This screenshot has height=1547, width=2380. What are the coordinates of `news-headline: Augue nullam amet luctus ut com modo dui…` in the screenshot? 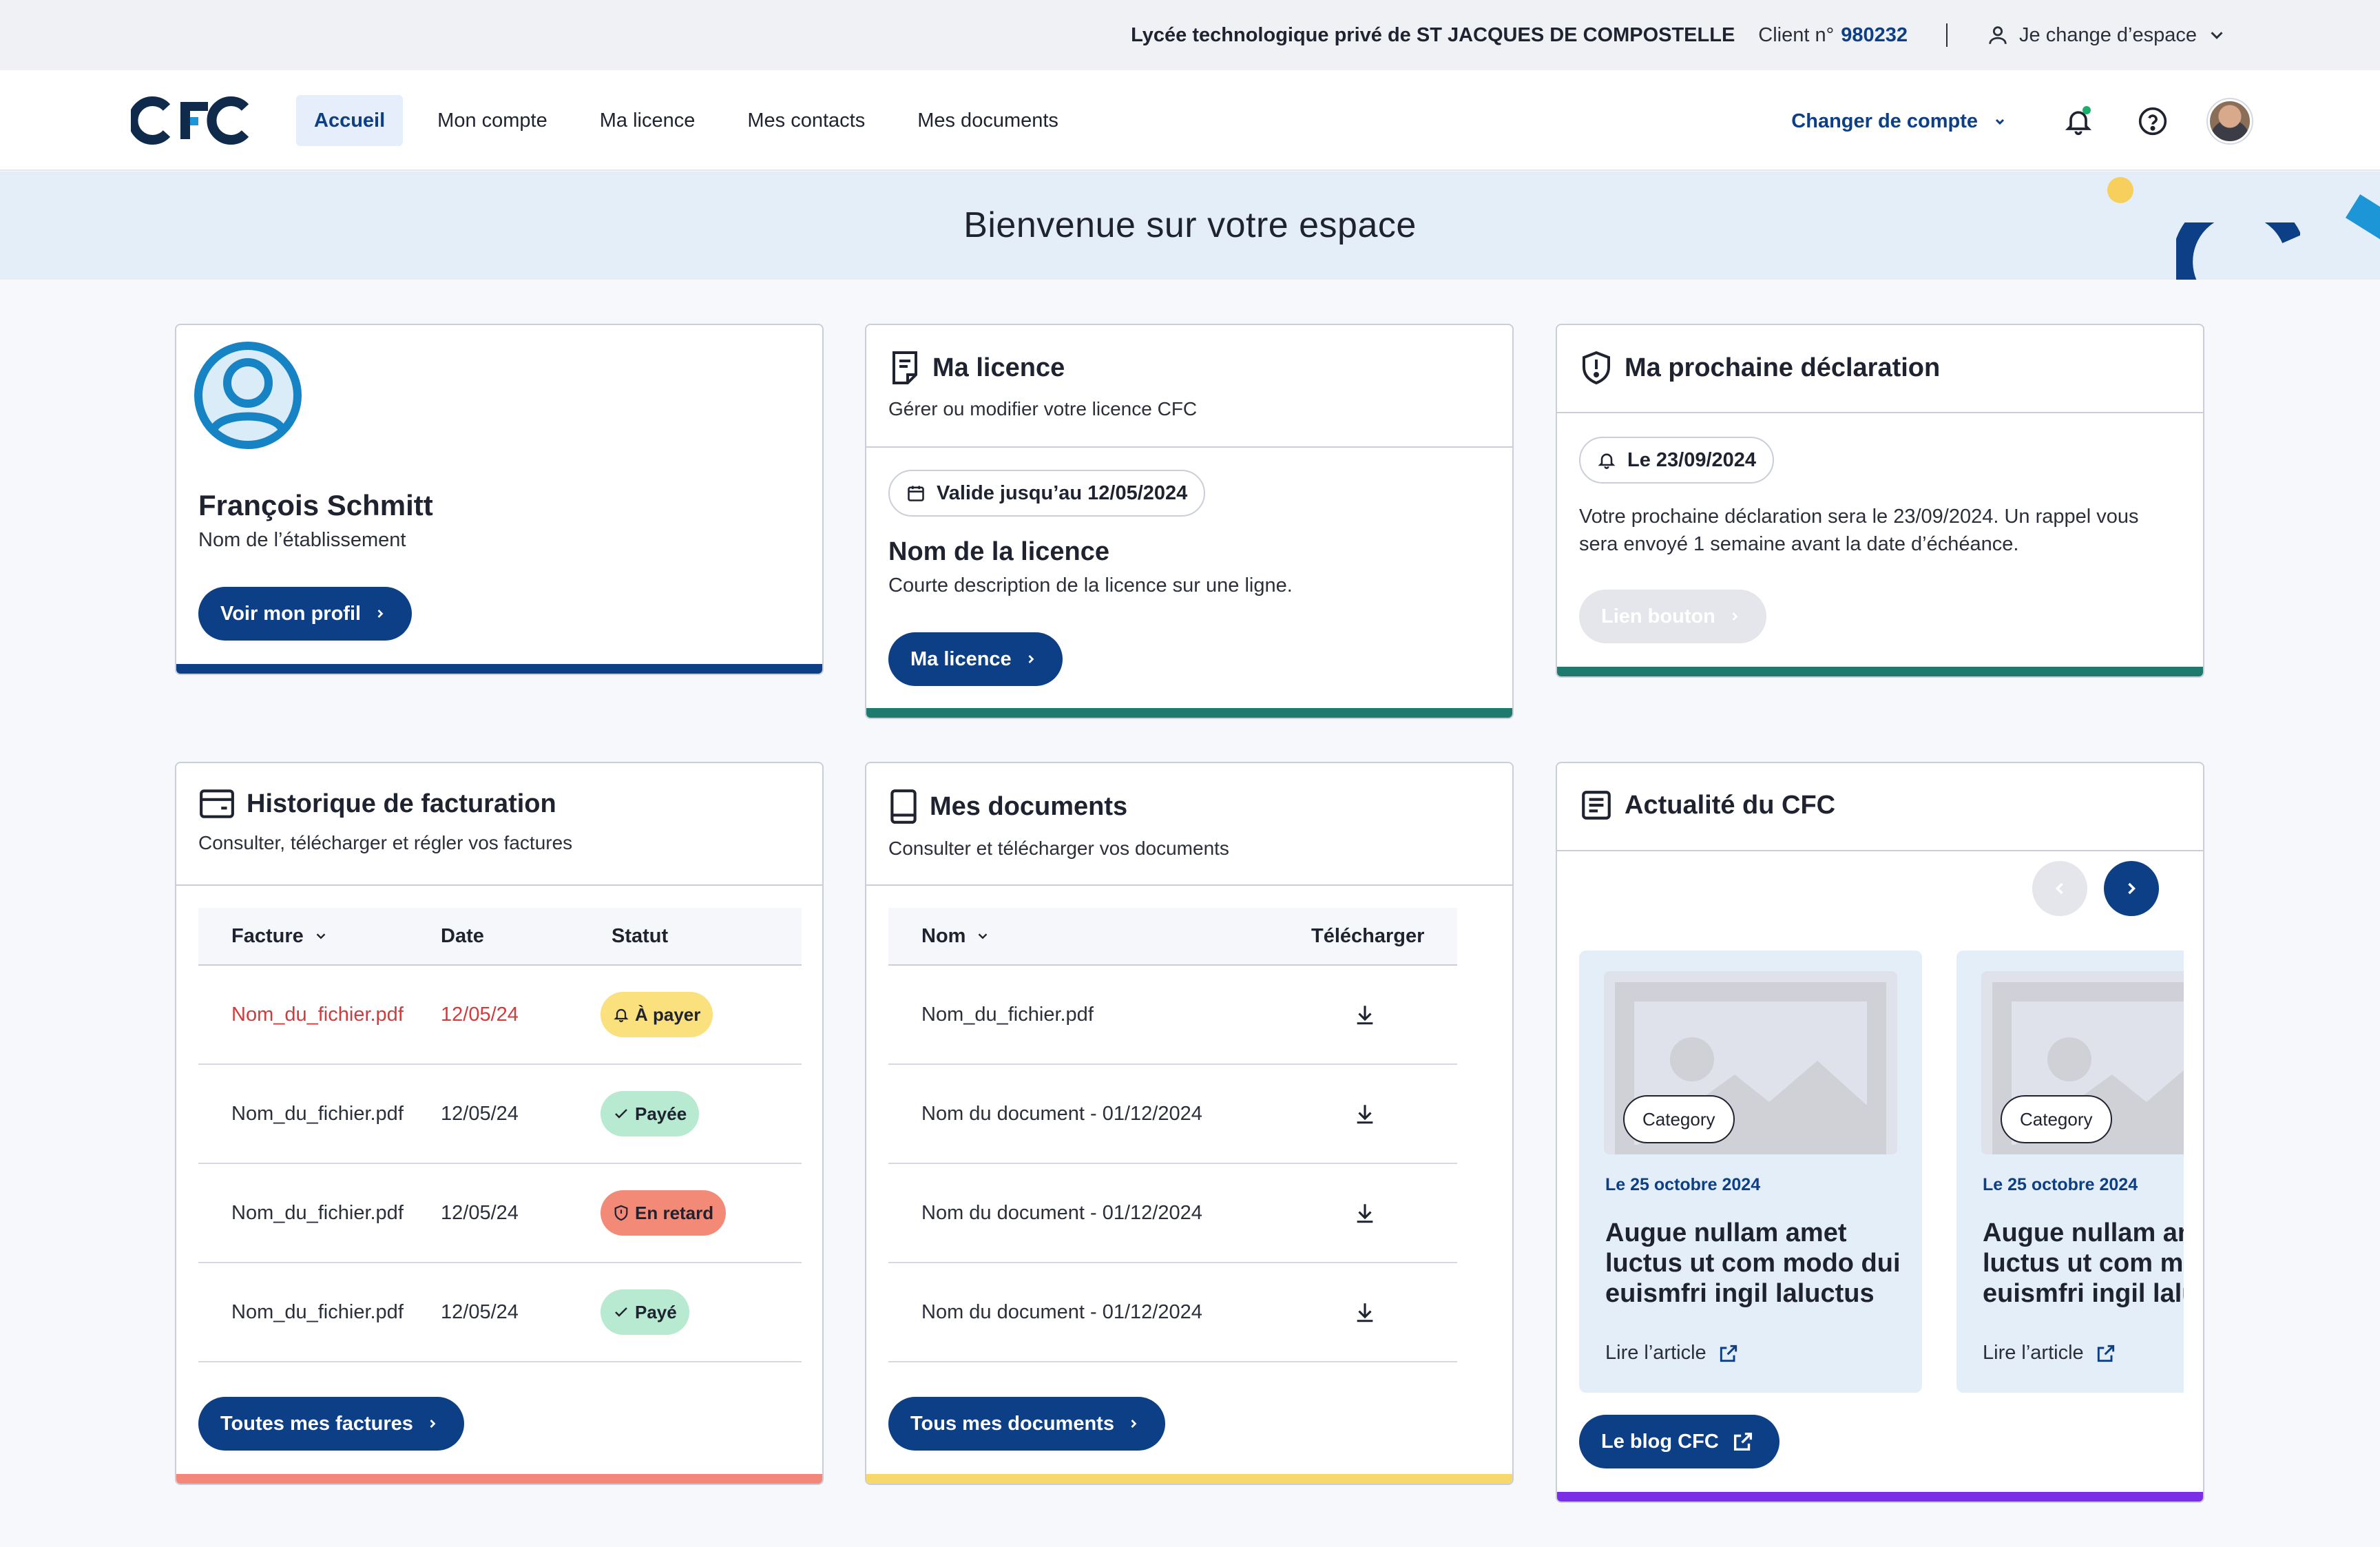 It's located at (1753, 1263).